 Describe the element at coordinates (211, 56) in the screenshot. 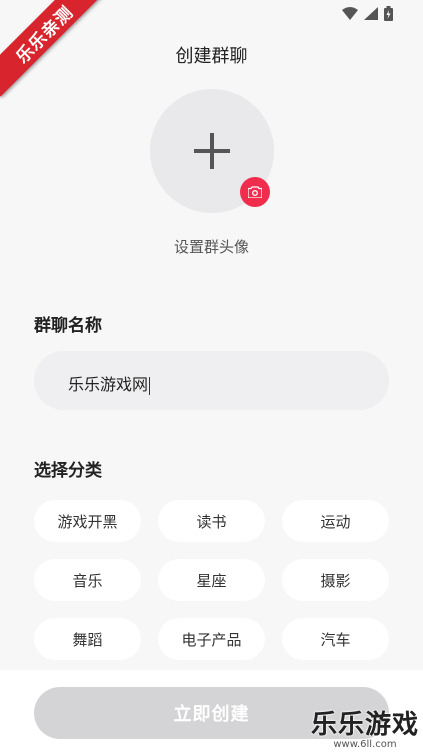

I see `page-title: 创建群聊` at that location.